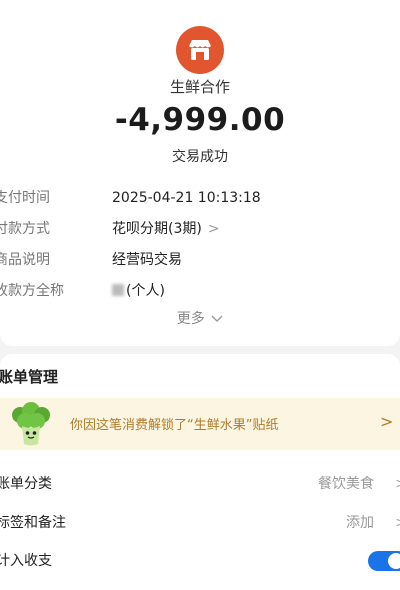  Describe the element at coordinates (31, 424) in the screenshot. I see `broccoli-icon` at that location.